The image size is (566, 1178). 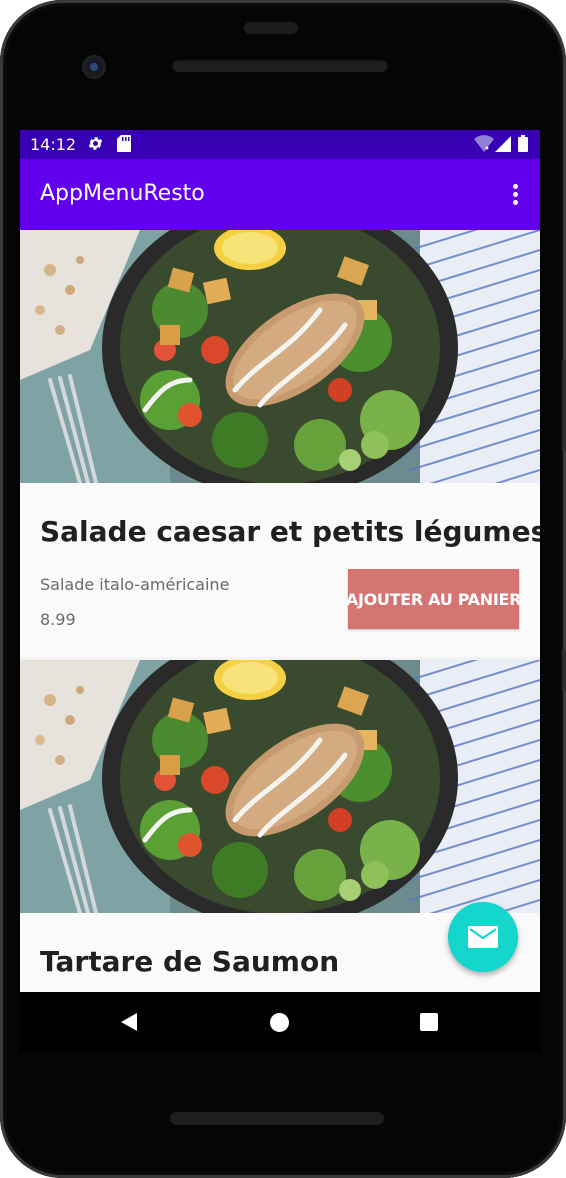 I want to click on home-icon, so click(x=279, y=1022).